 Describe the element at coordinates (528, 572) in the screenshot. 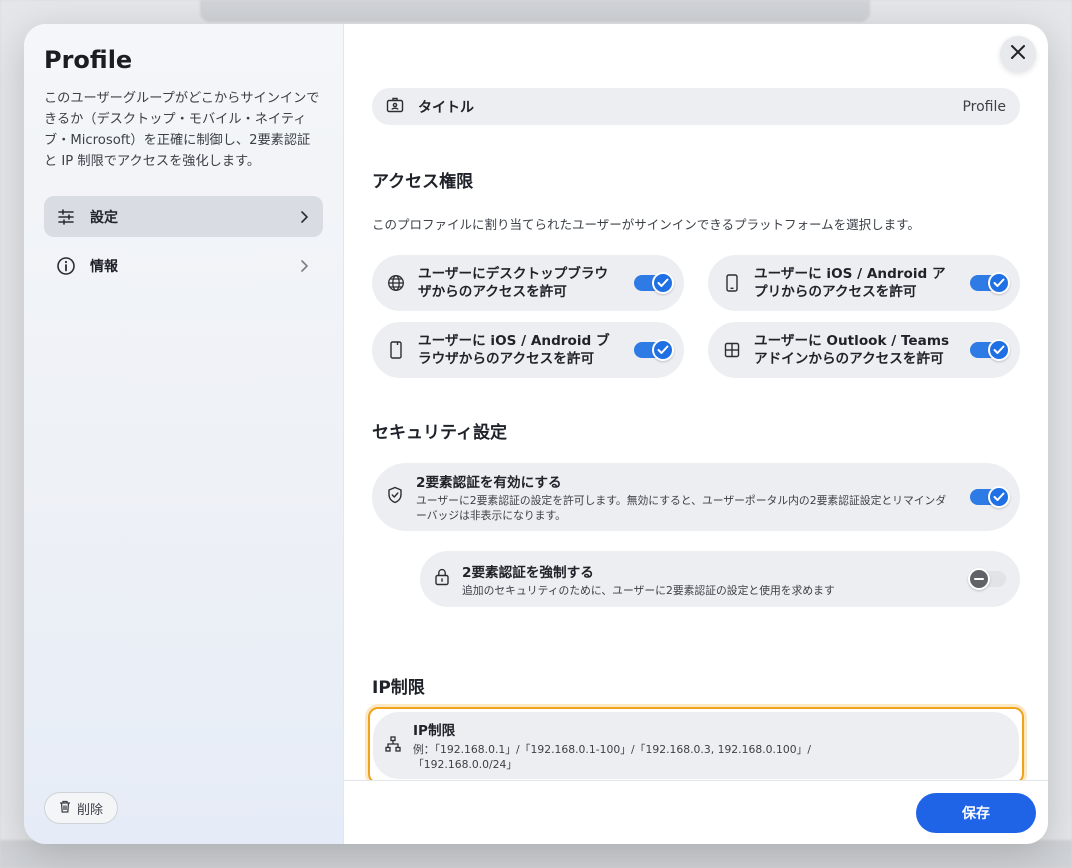

I see `enforce-two-factor-title: 2要素認証を強制する` at that location.